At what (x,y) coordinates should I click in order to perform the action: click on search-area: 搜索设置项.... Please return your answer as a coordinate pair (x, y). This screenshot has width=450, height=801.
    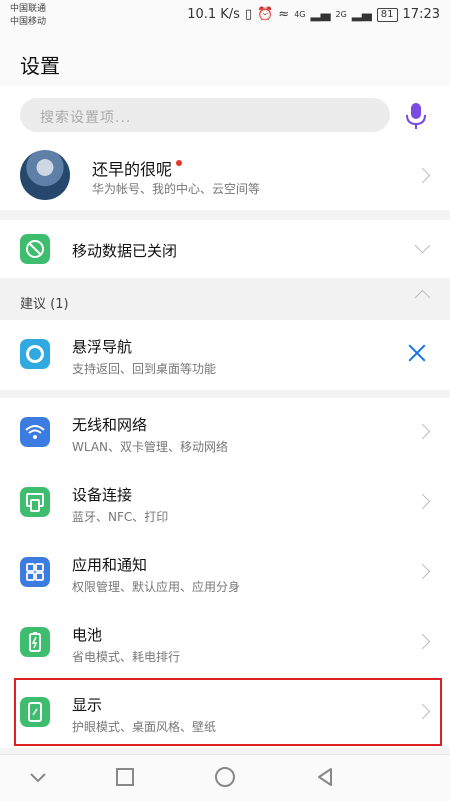
    Looking at the image, I should click on (225, 114).